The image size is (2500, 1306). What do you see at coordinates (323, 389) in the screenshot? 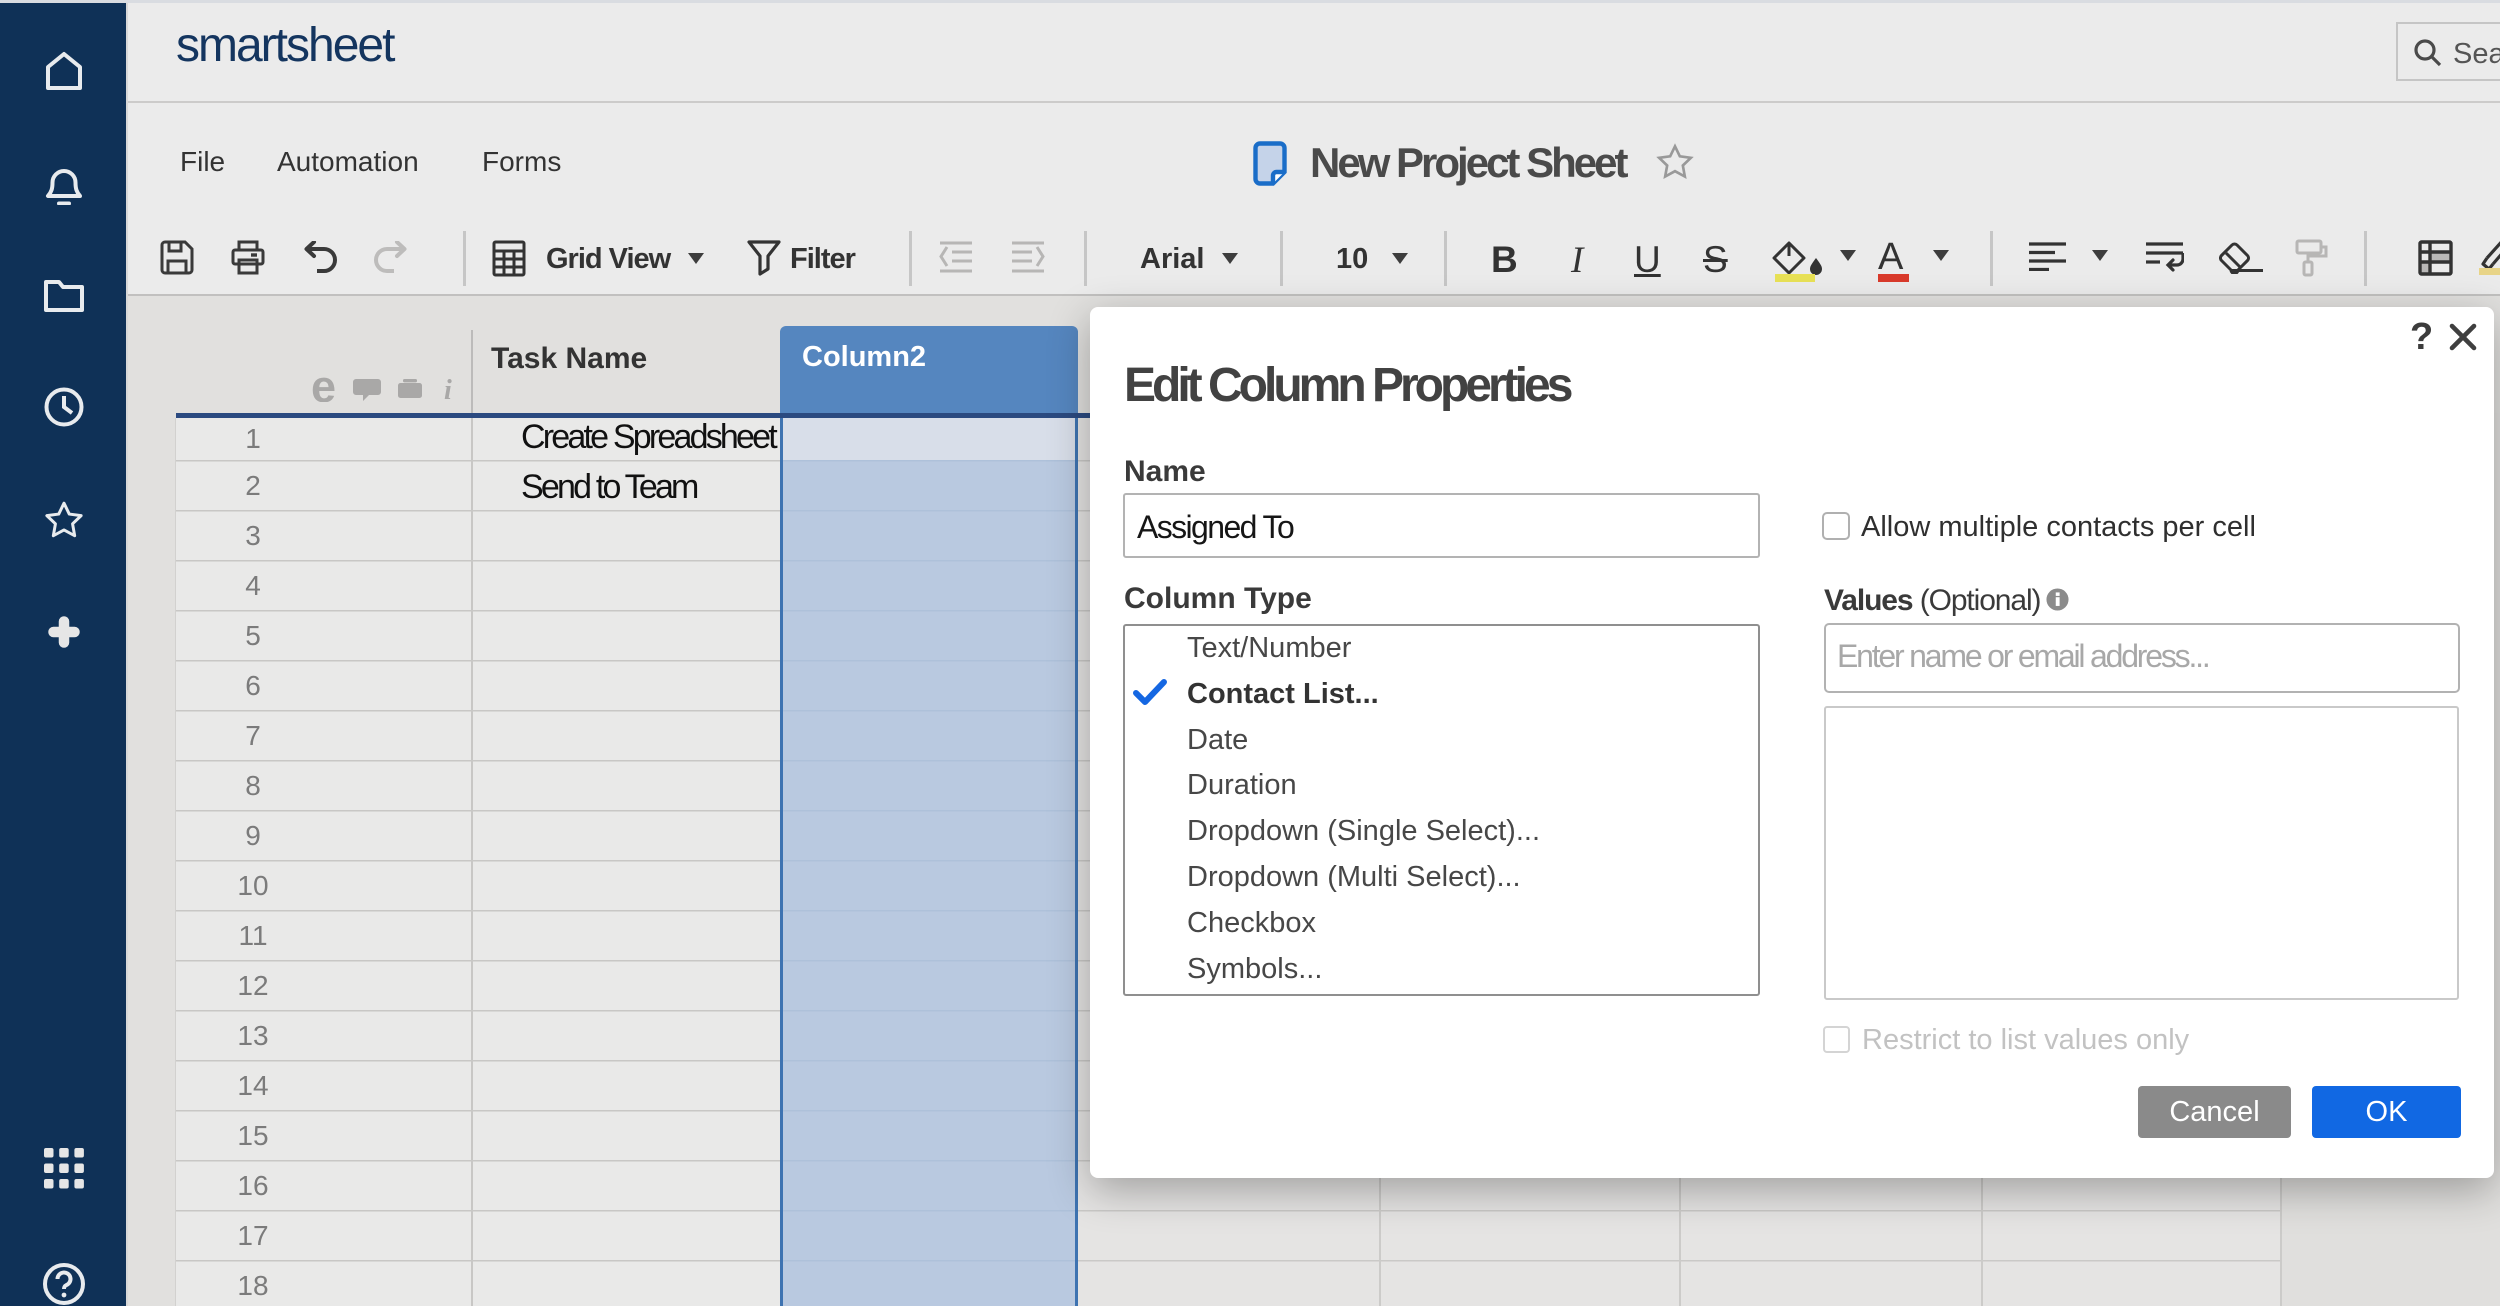
I see `svg-text: e` at bounding box center [323, 389].